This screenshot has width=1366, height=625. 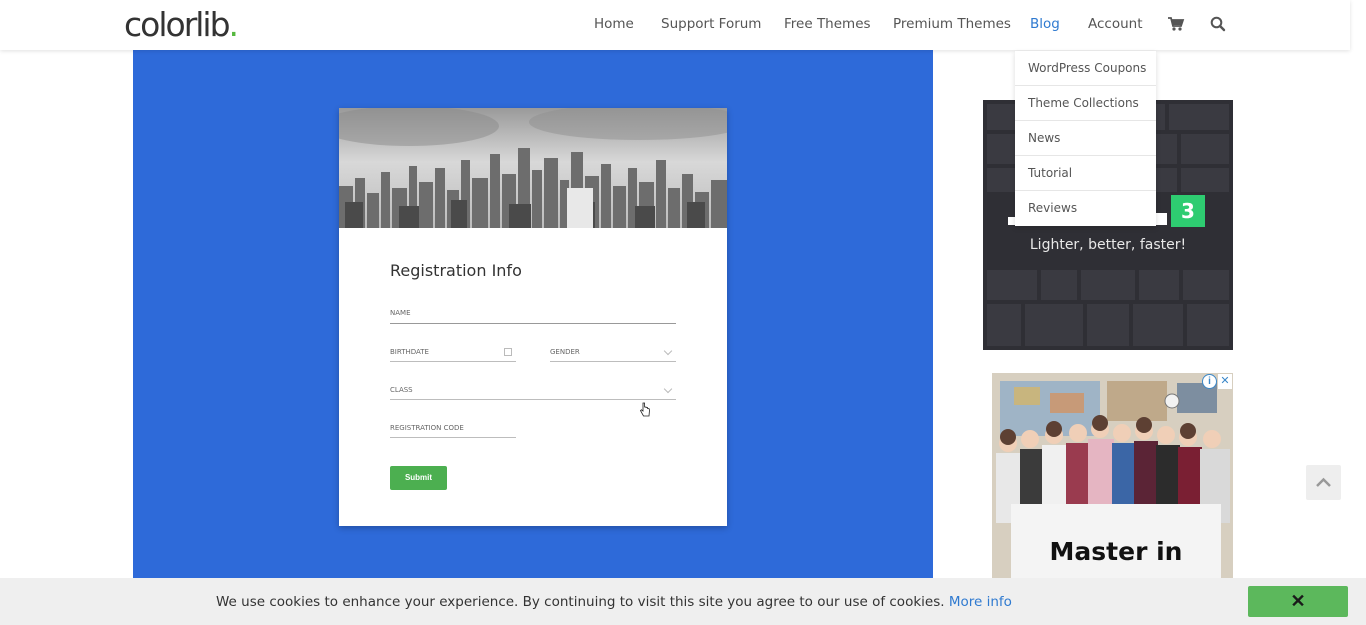 What do you see at coordinates (508, 352) in the screenshot?
I see `calendar-icon` at bounding box center [508, 352].